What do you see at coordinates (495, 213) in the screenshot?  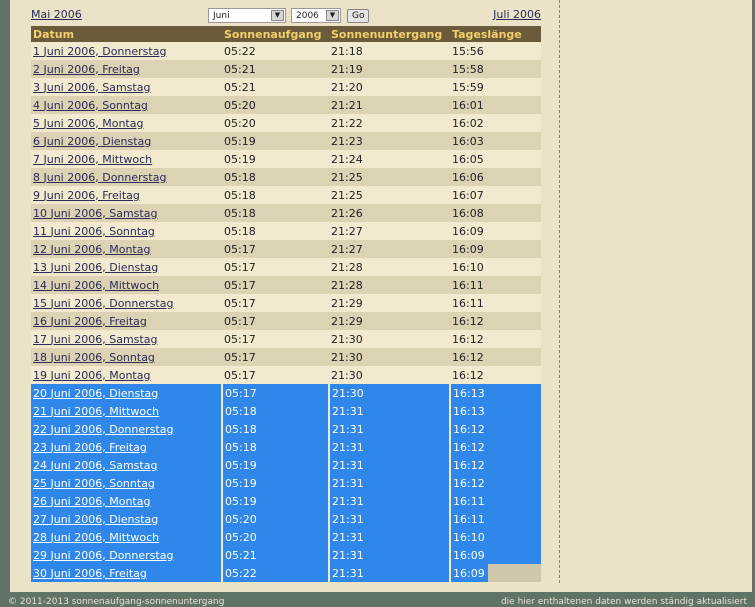 I see `day-length-cell: 16:08` at bounding box center [495, 213].